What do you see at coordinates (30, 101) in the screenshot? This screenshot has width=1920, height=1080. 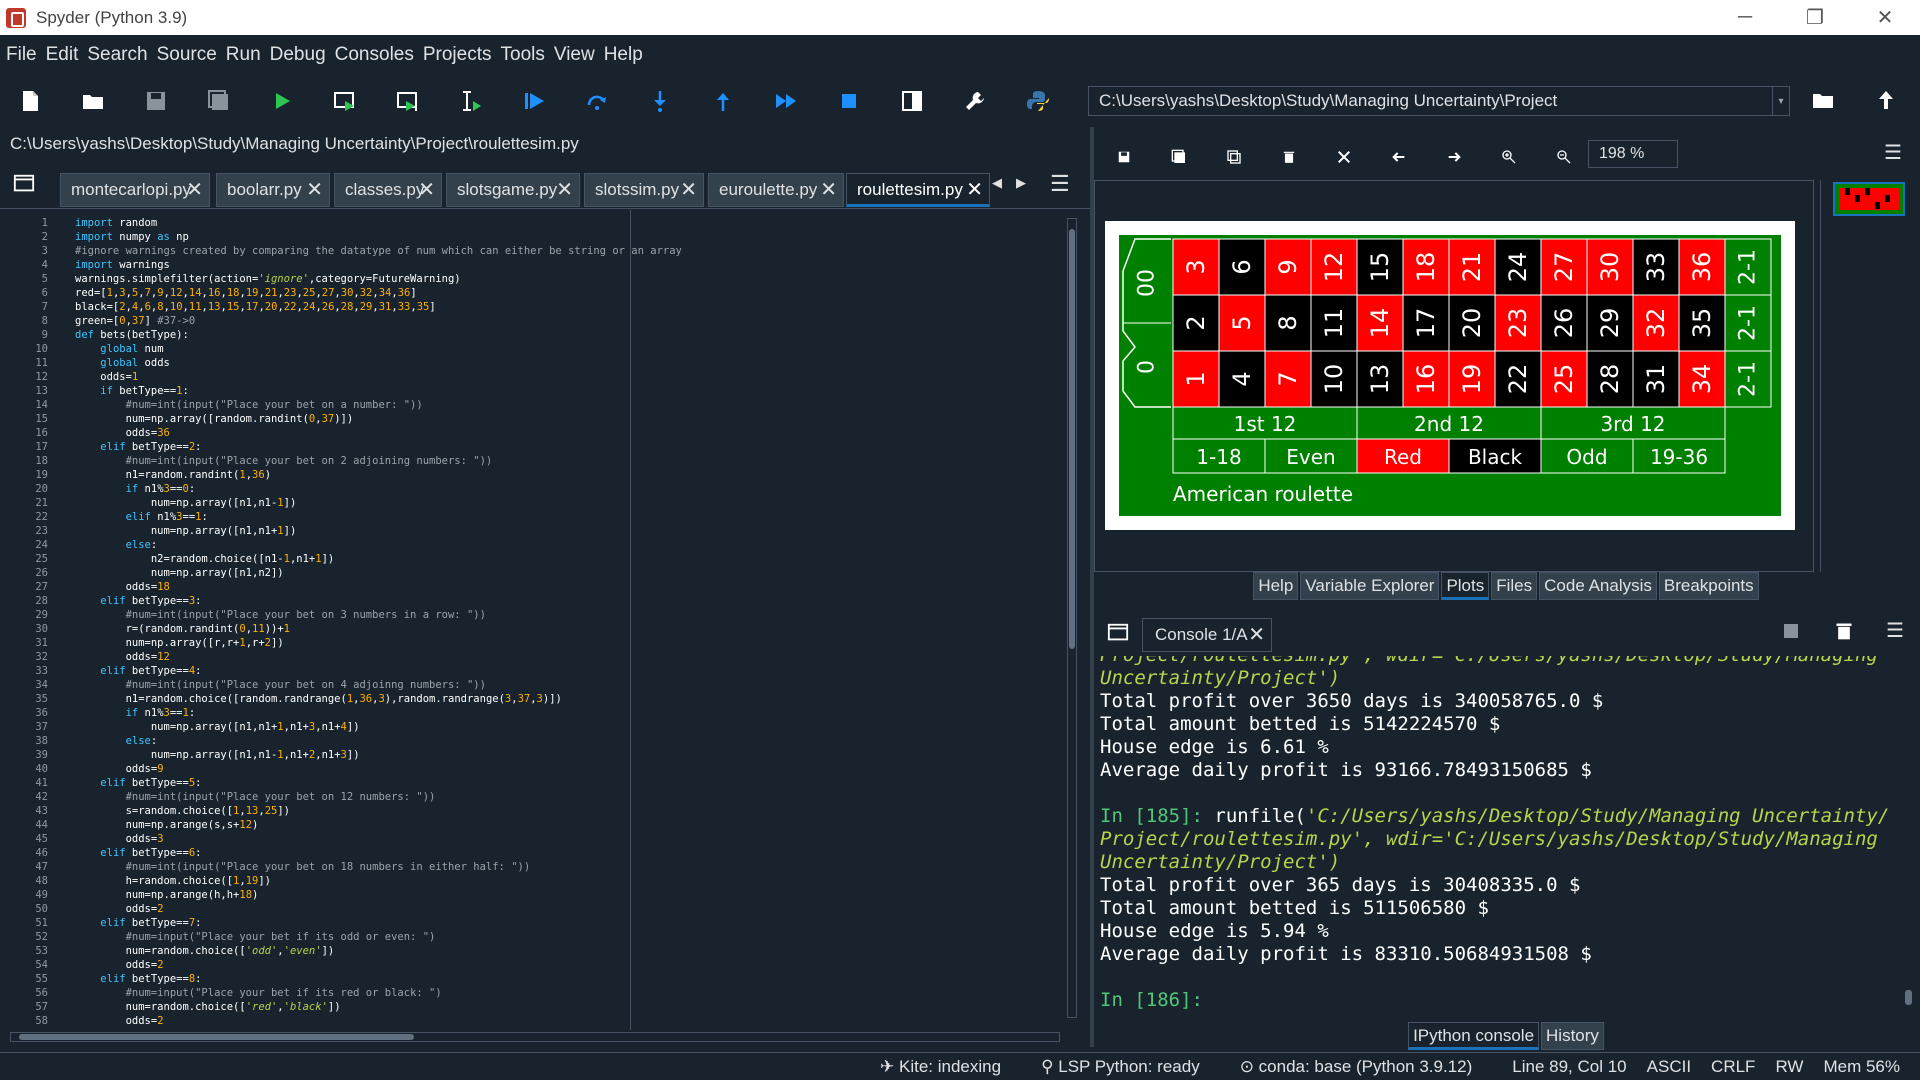 I see `new-file-icon` at bounding box center [30, 101].